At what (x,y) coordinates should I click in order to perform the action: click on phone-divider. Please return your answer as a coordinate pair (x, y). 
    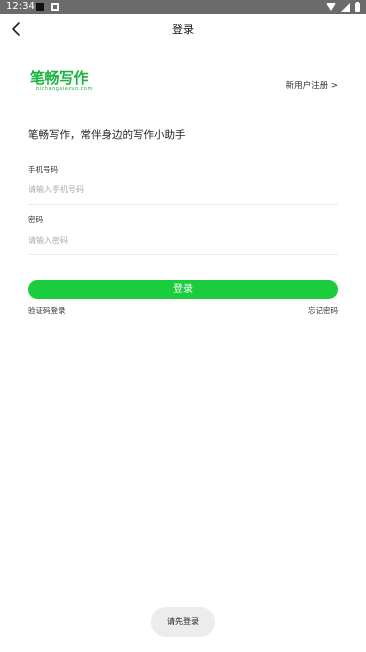
    Looking at the image, I should click on (183, 204).